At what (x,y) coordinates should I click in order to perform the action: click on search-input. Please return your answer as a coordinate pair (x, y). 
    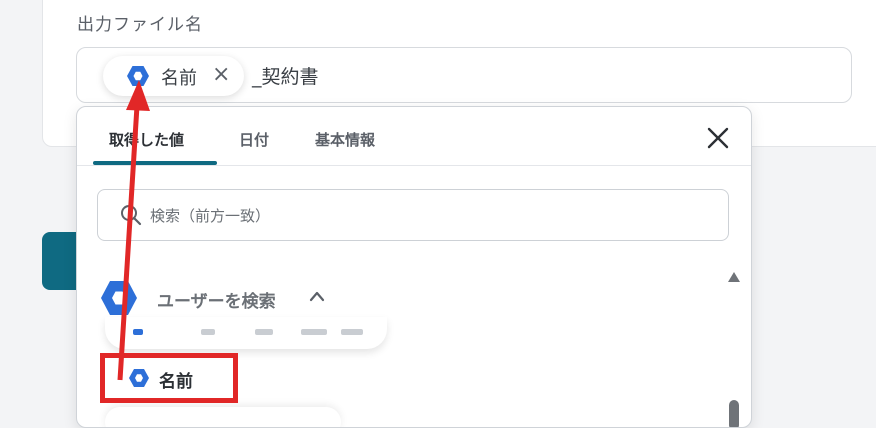
    Looking at the image, I should click on (430, 216).